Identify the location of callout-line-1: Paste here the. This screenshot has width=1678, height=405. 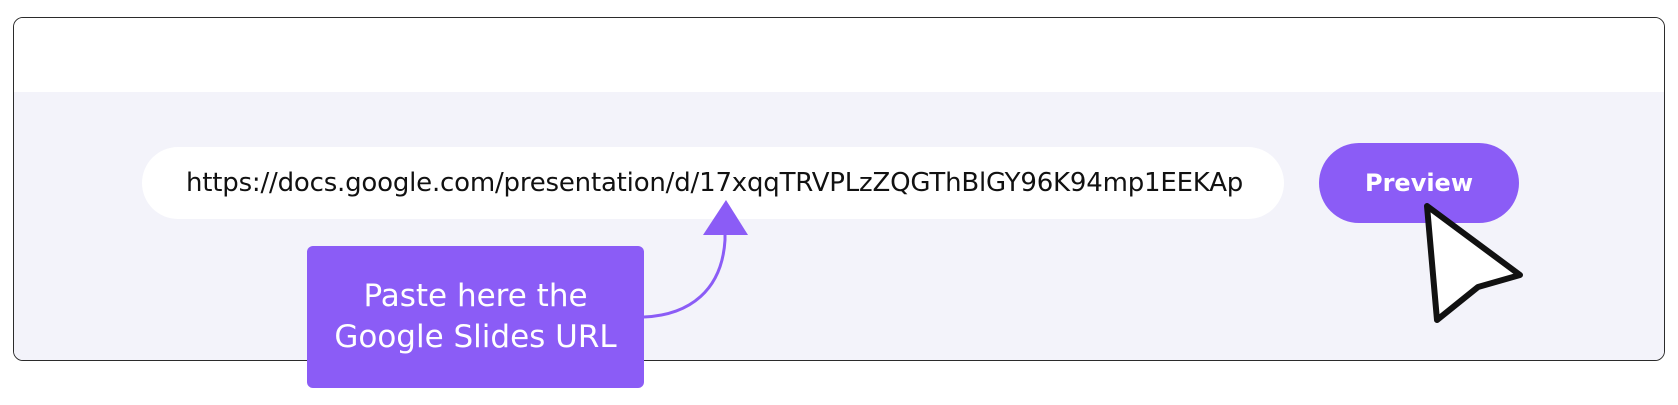
(475, 296).